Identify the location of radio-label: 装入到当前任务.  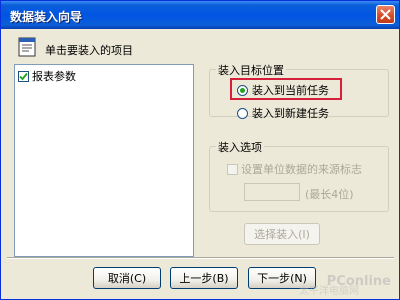
(290, 90).